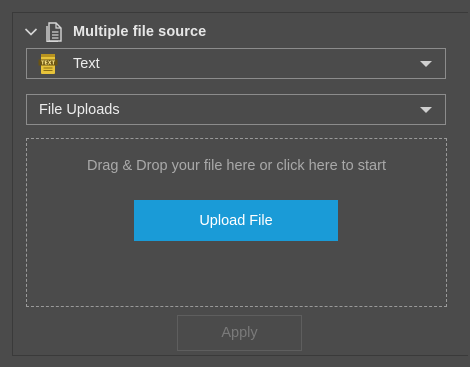 This screenshot has width=470, height=367. What do you see at coordinates (239, 333) in the screenshot?
I see `apply-button: Apply` at bounding box center [239, 333].